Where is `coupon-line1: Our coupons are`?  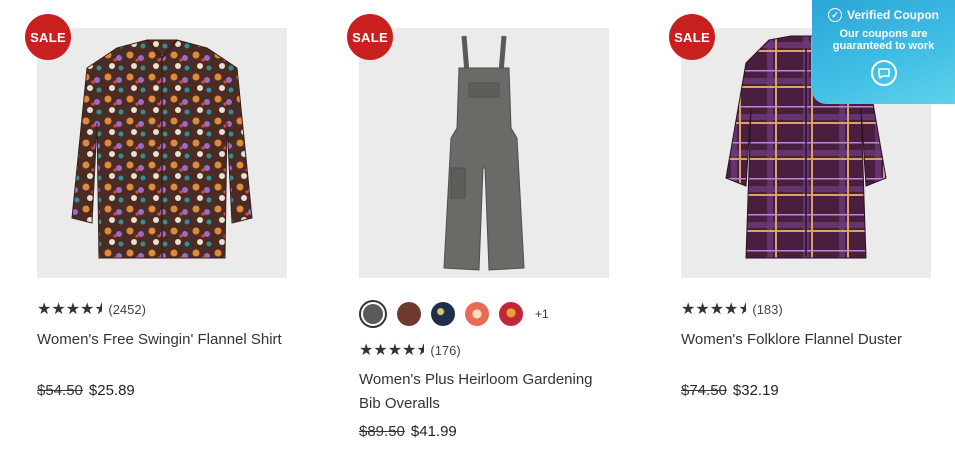
coupon-line1: Our coupons are is located at coordinates (883, 34).